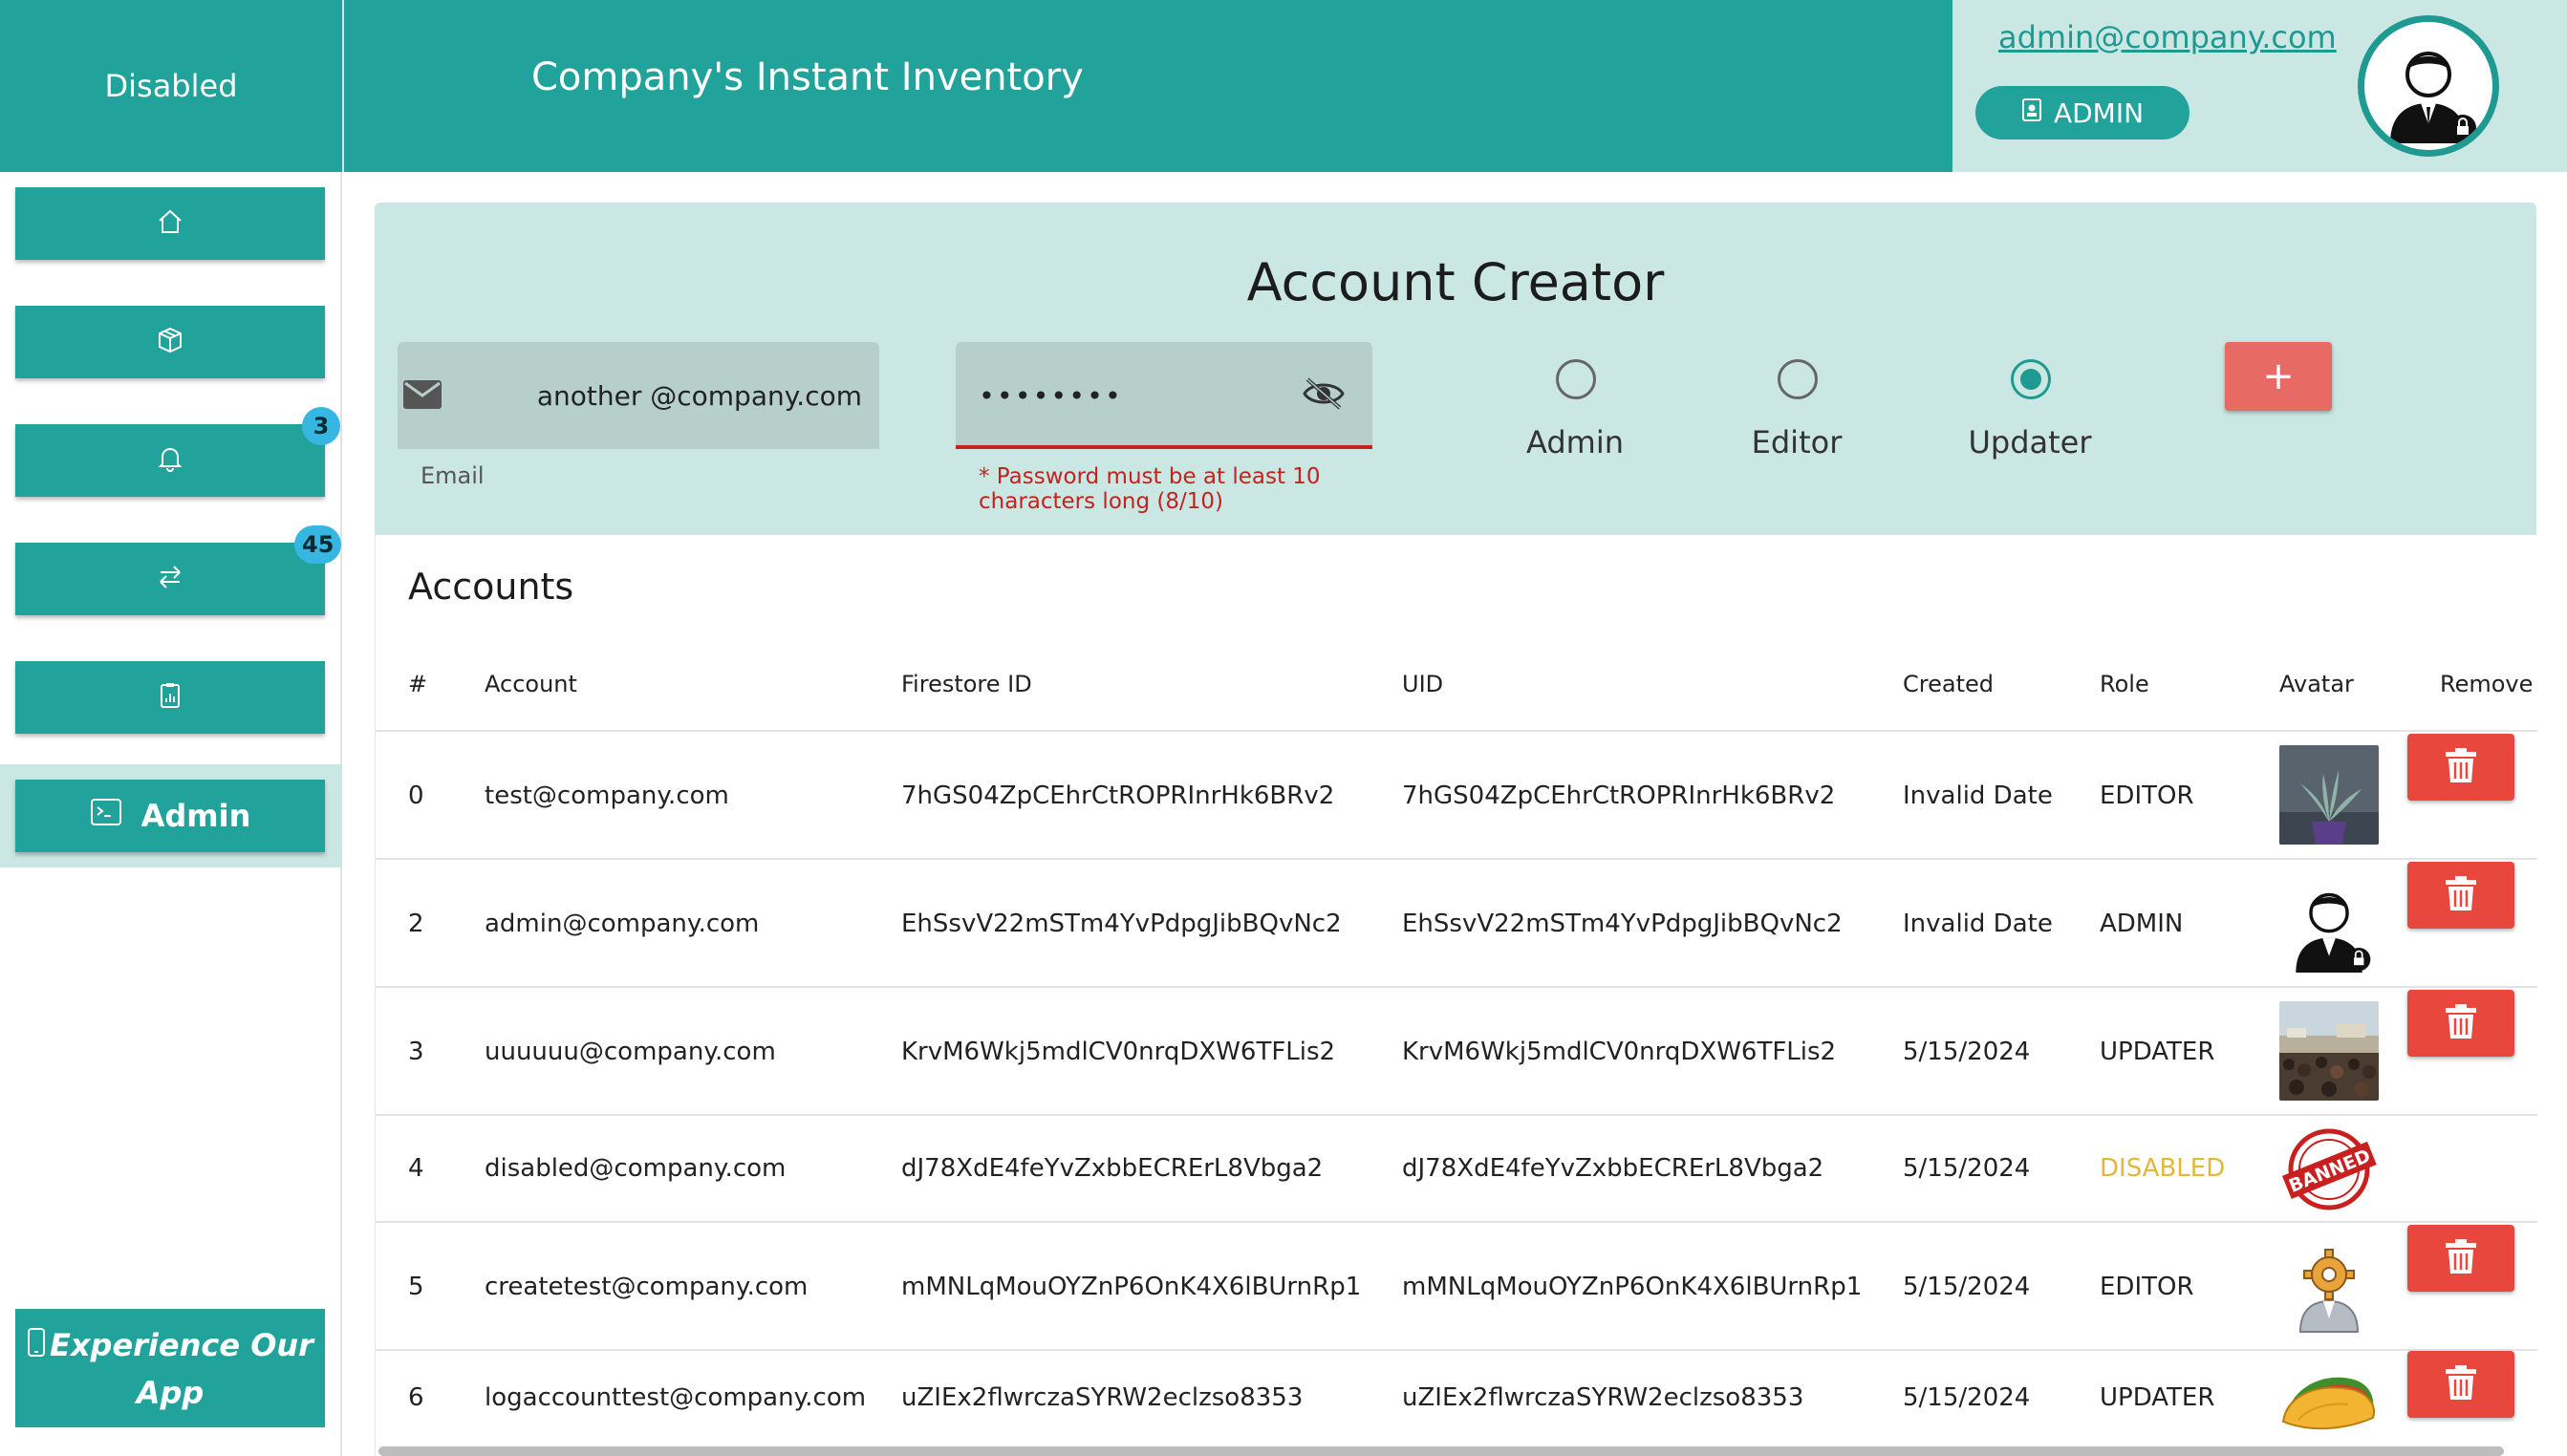 Image resolution: width=2567 pixels, height=1456 pixels. Describe the element at coordinates (676, 1397) in the screenshot. I see `row-account: logaccounttest@company.com` at that location.